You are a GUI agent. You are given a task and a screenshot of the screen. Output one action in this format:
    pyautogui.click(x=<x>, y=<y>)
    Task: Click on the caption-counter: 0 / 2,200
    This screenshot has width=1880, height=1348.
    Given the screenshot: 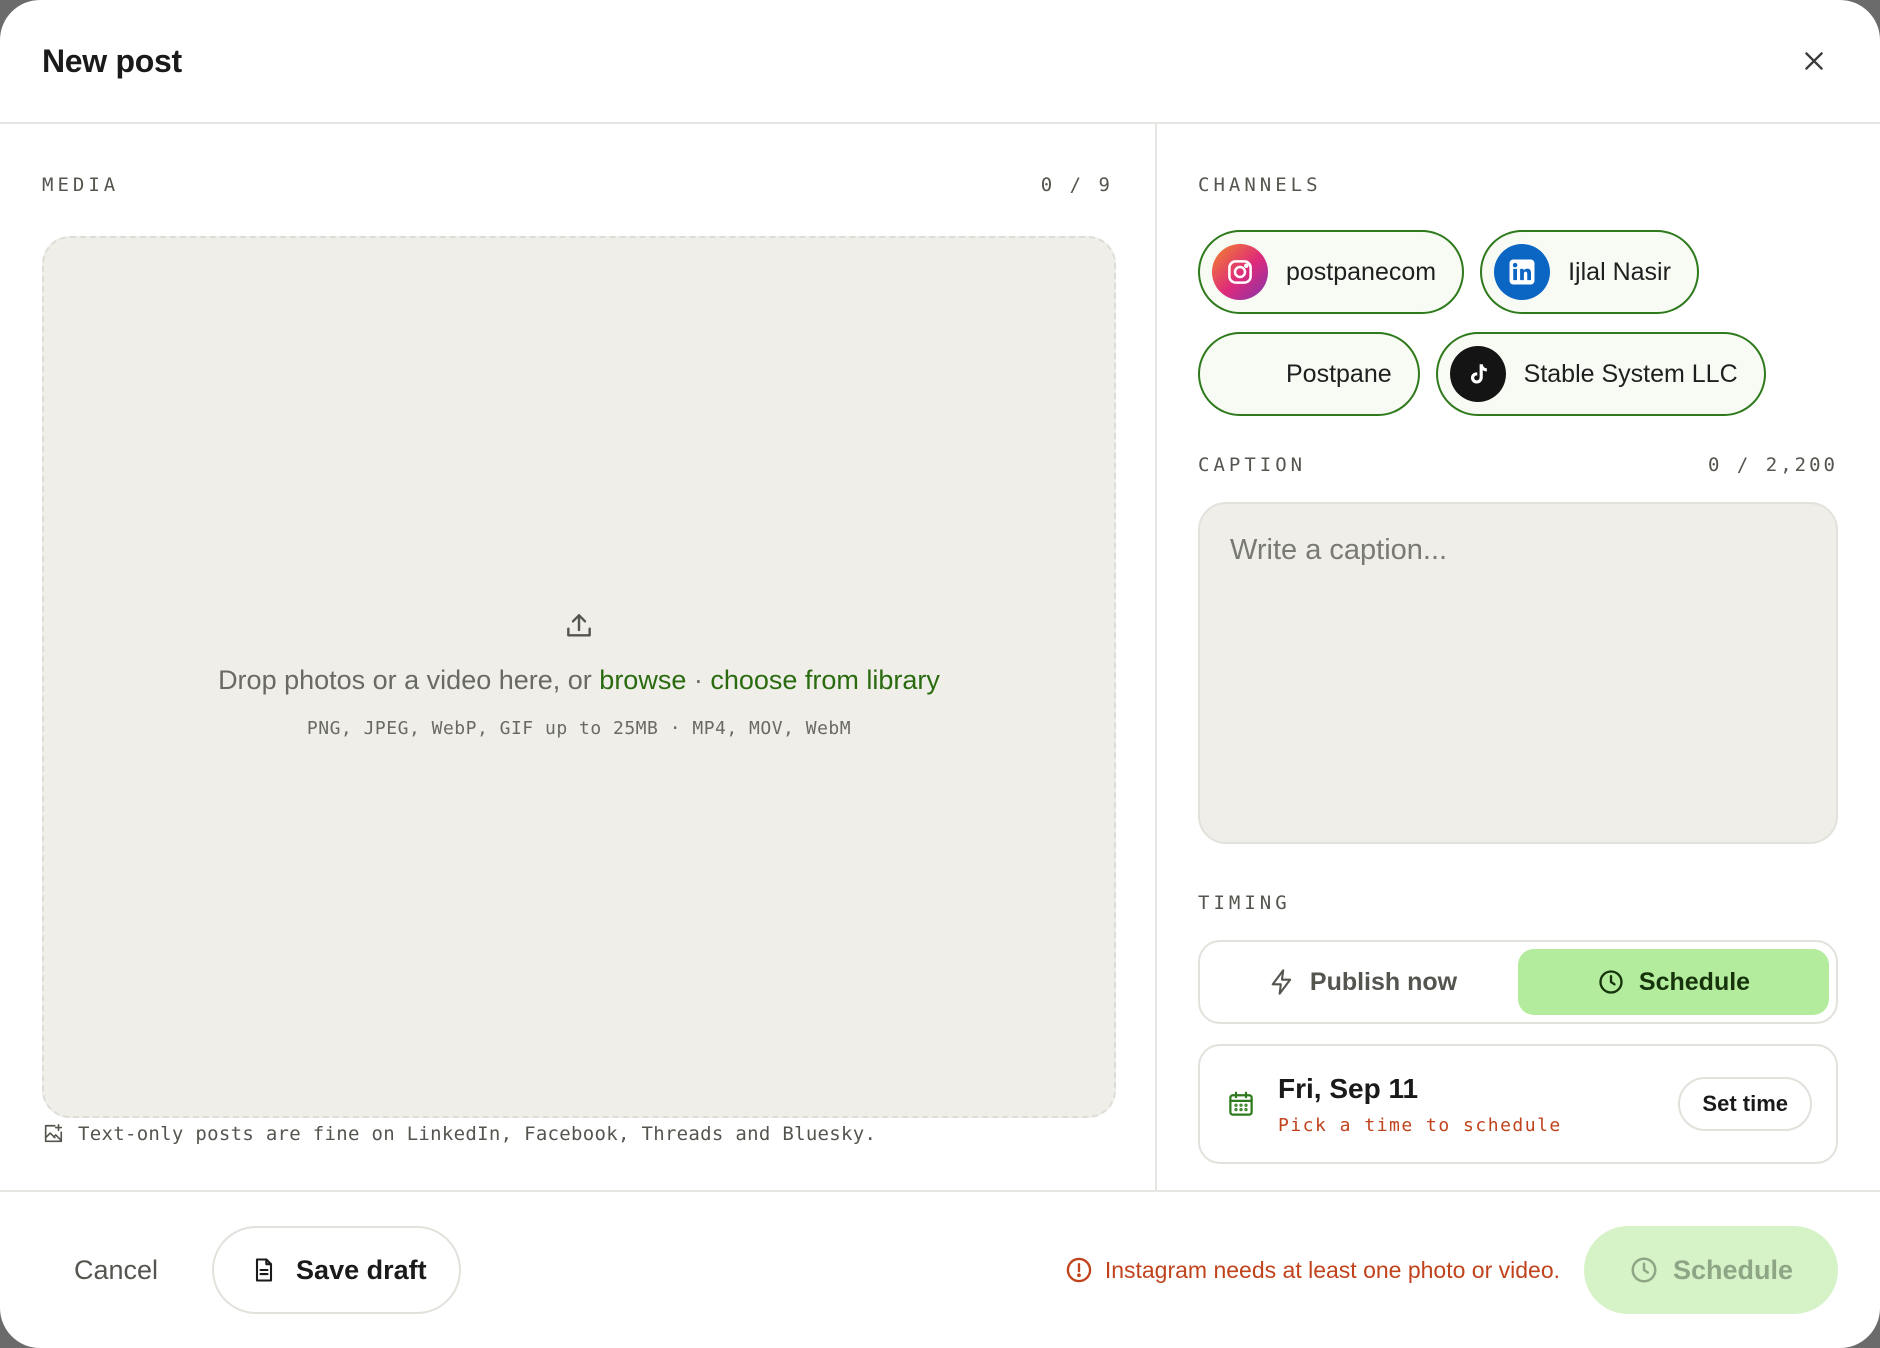 What is the action you would take?
    pyautogui.click(x=1773, y=465)
    